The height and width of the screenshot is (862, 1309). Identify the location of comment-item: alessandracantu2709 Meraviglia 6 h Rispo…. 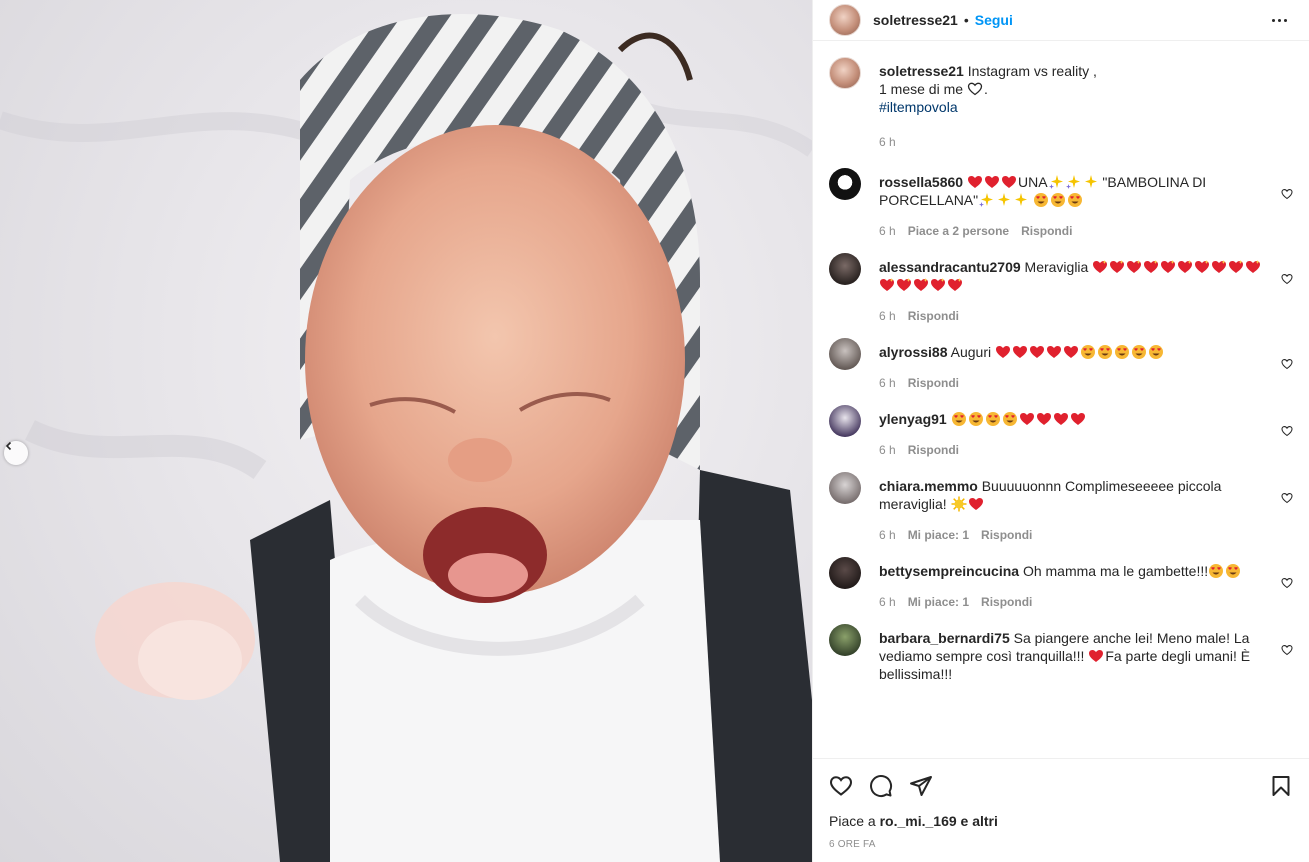
(1061, 281).